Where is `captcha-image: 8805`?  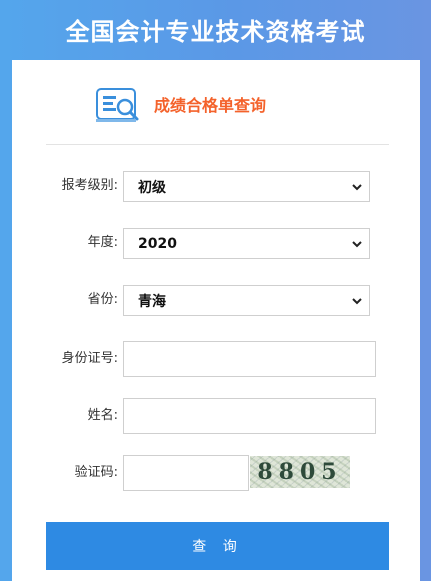
captcha-image: 8805 is located at coordinates (300, 472).